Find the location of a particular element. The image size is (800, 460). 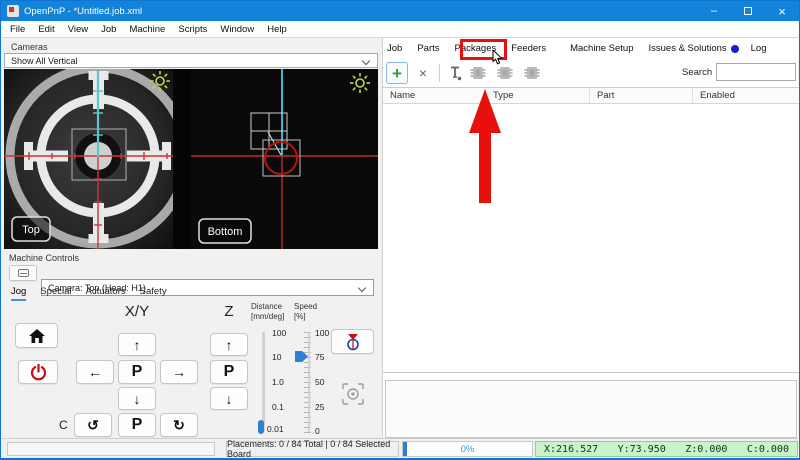

delete-feeder-button: × is located at coordinates (423, 73).